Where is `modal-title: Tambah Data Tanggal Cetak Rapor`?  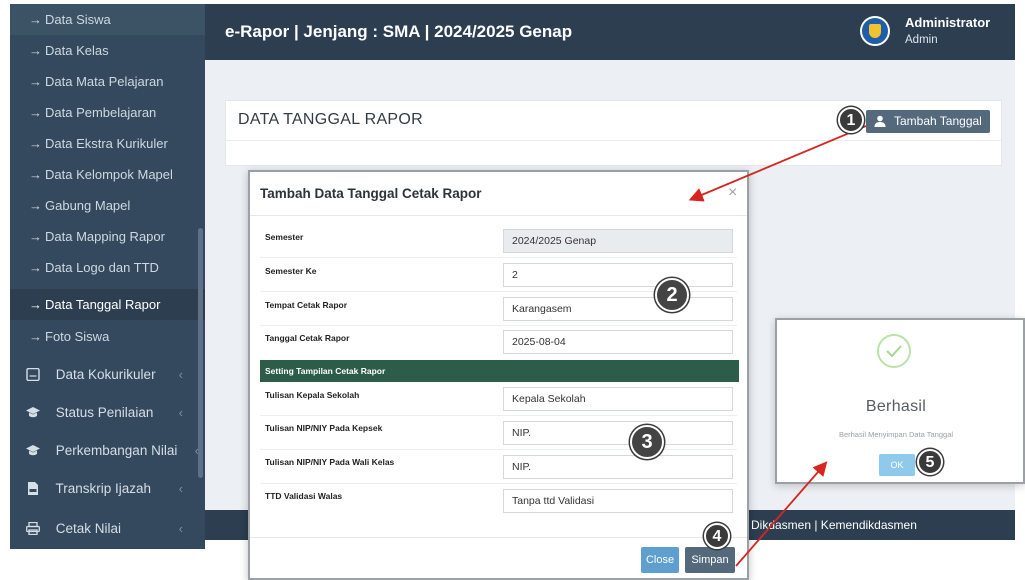
modal-title: Tambah Data Tanggal Cetak Rapor is located at coordinates (371, 193).